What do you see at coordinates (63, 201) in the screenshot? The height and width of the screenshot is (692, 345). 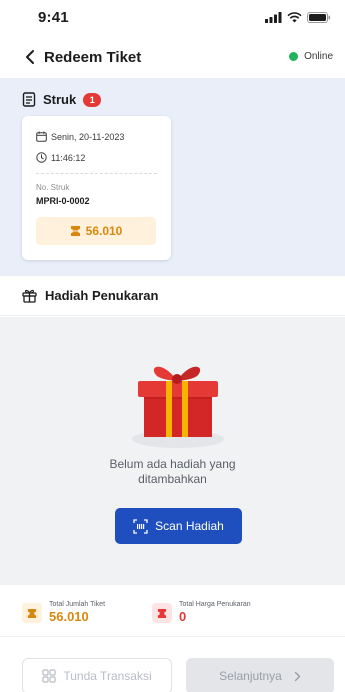 I see `struk-number: MPRI-0-0002` at bounding box center [63, 201].